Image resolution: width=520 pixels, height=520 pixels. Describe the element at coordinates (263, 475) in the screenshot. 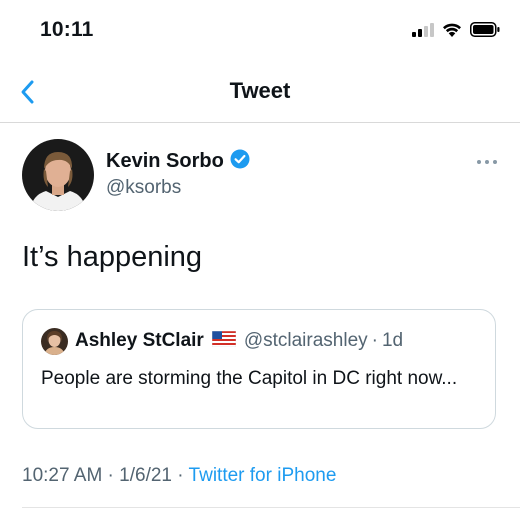

I see `tweet-source-link: Twitter for iPhone` at that location.